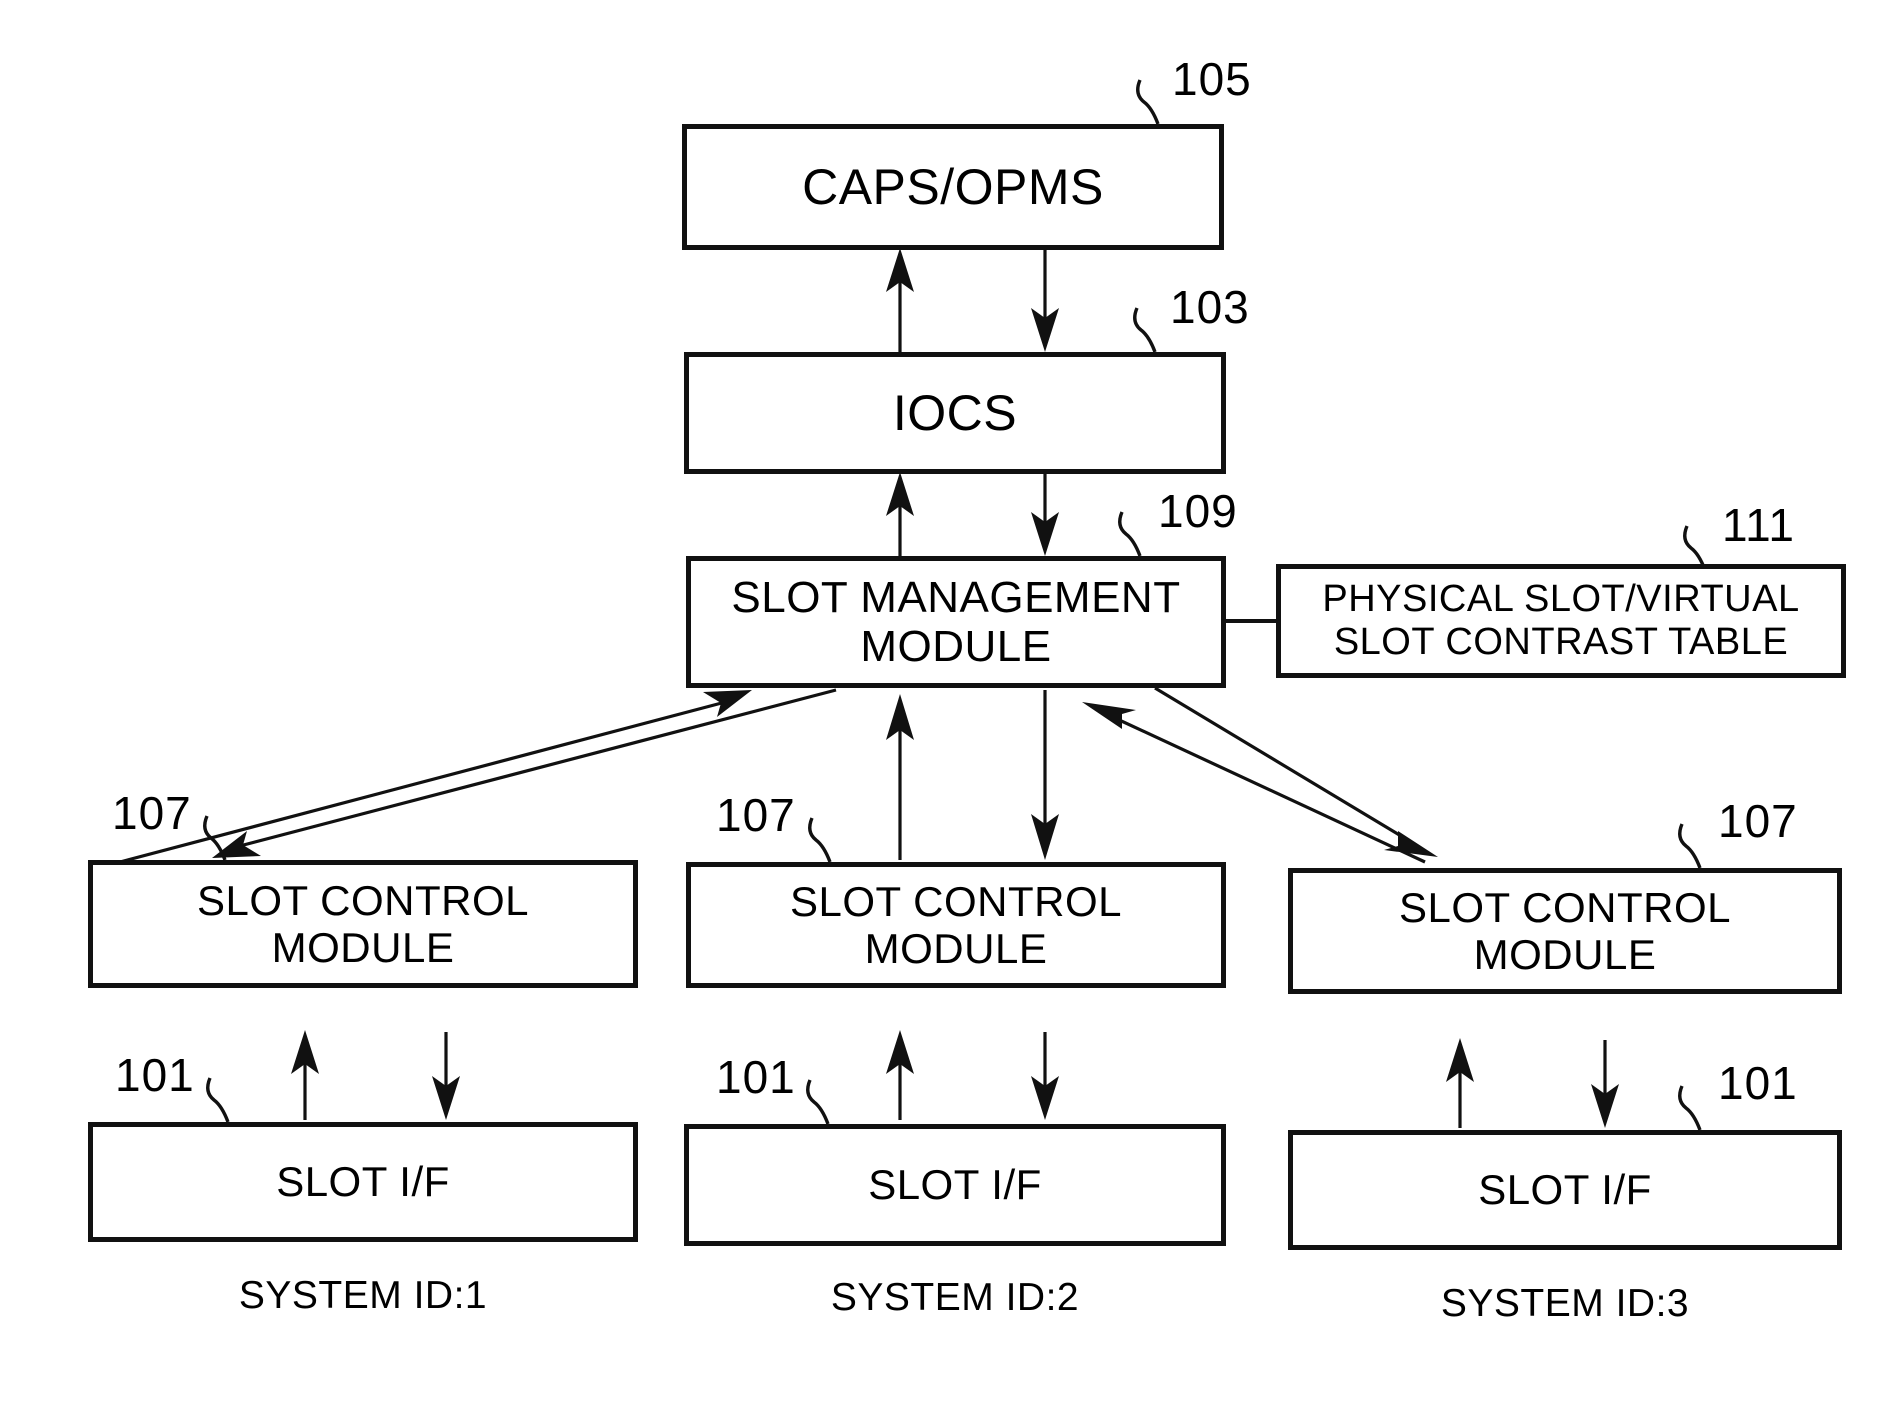  I want to click on node-caps-opms: CAPS/OPMS, so click(953, 187).